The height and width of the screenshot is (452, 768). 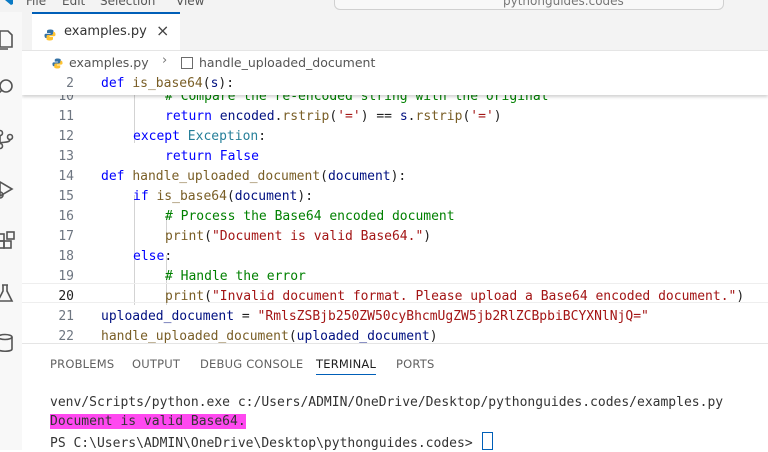 What do you see at coordinates (73, 4) in the screenshot?
I see `menu-edit: Edit` at bounding box center [73, 4].